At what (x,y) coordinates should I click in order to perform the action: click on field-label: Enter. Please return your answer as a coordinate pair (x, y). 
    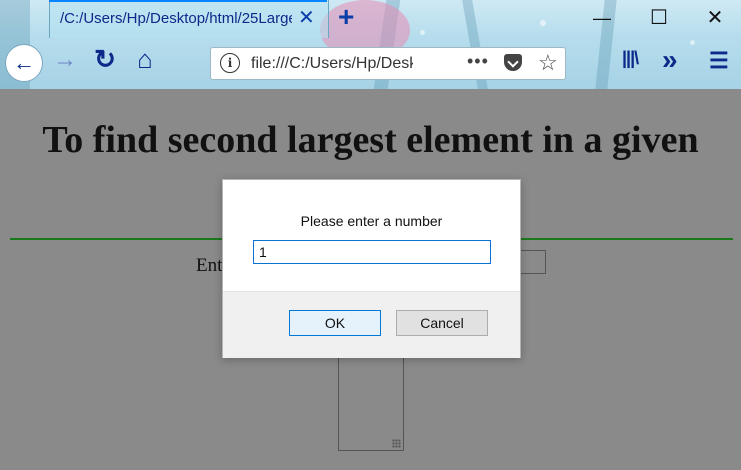
    Looking at the image, I should click on (210, 265).